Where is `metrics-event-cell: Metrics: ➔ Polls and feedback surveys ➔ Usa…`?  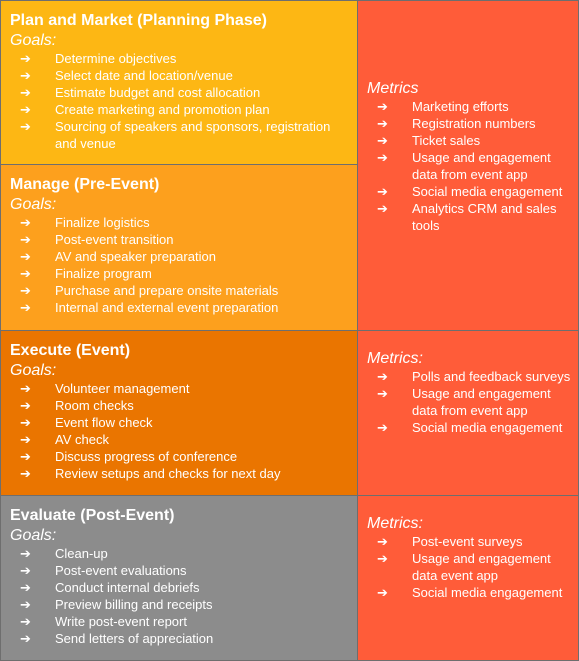
metrics-event-cell: Metrics: ➔ Polls and feedback surveys ➔ Usa… is located at coordinates (468, 413).